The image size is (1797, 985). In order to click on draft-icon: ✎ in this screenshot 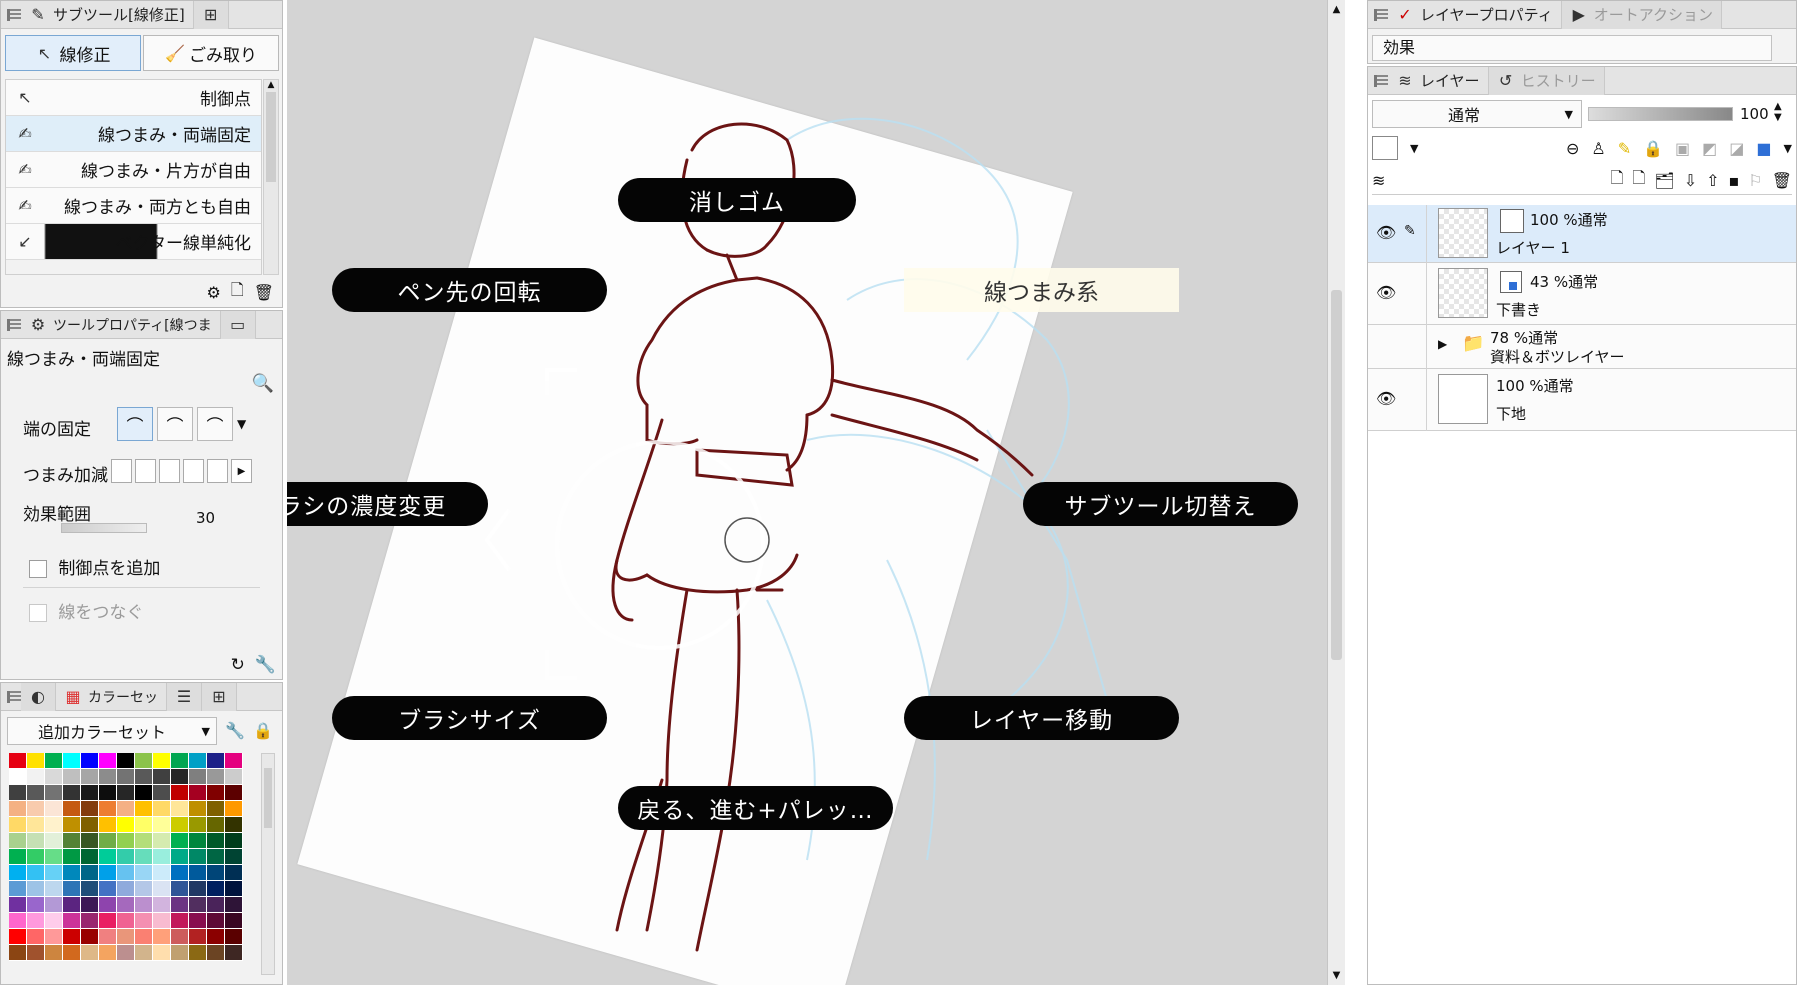, I will do `click(1624, 148)`.